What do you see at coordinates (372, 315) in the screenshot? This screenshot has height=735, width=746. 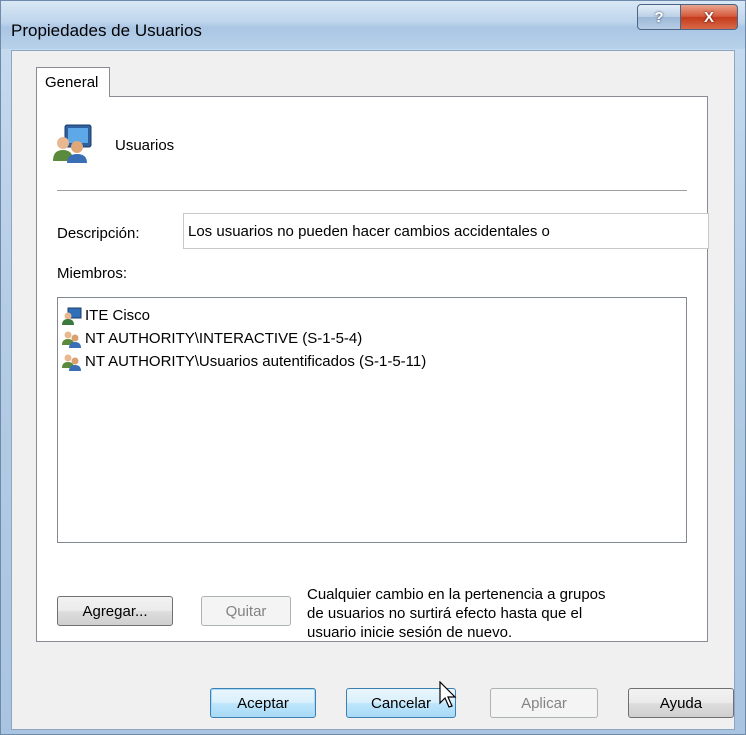 I see `list-item: ITE Cisco` at bounding box center [372, 315].